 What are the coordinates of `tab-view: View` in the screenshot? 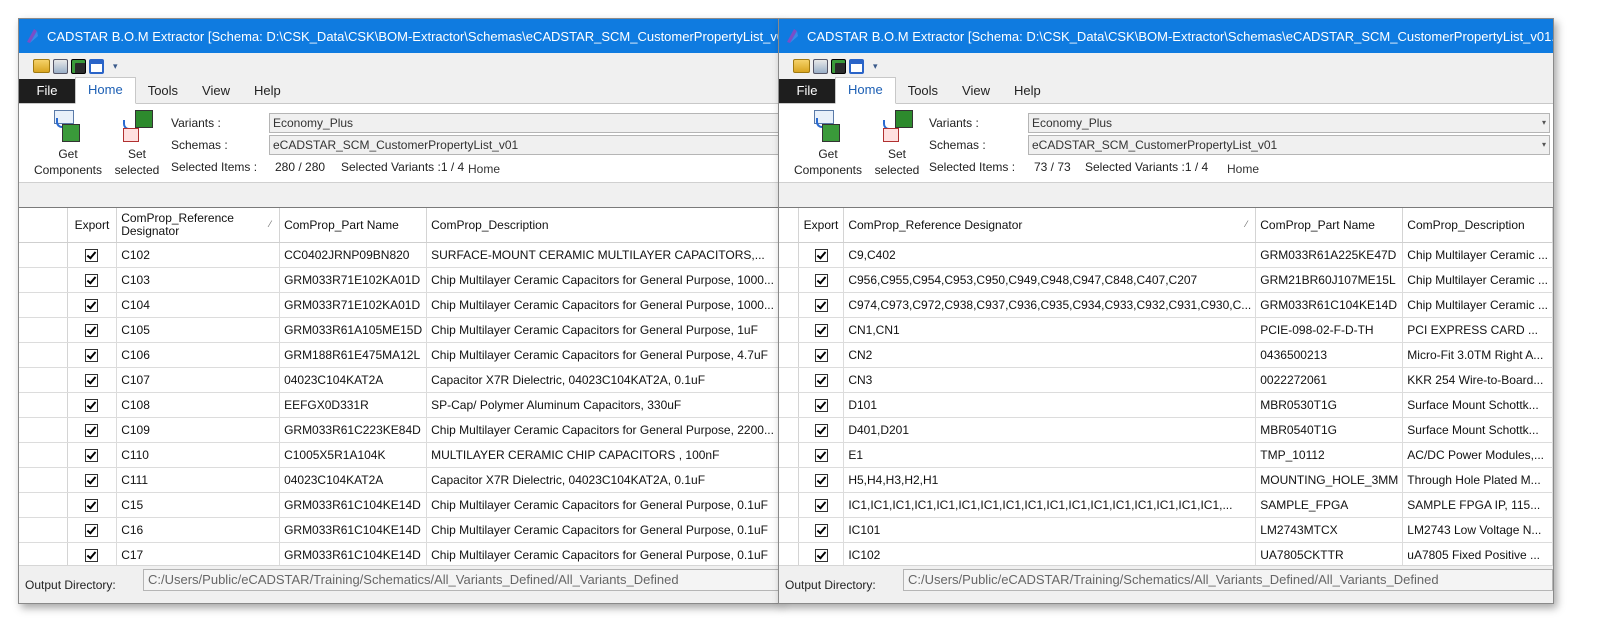 It's located at (216, 91).